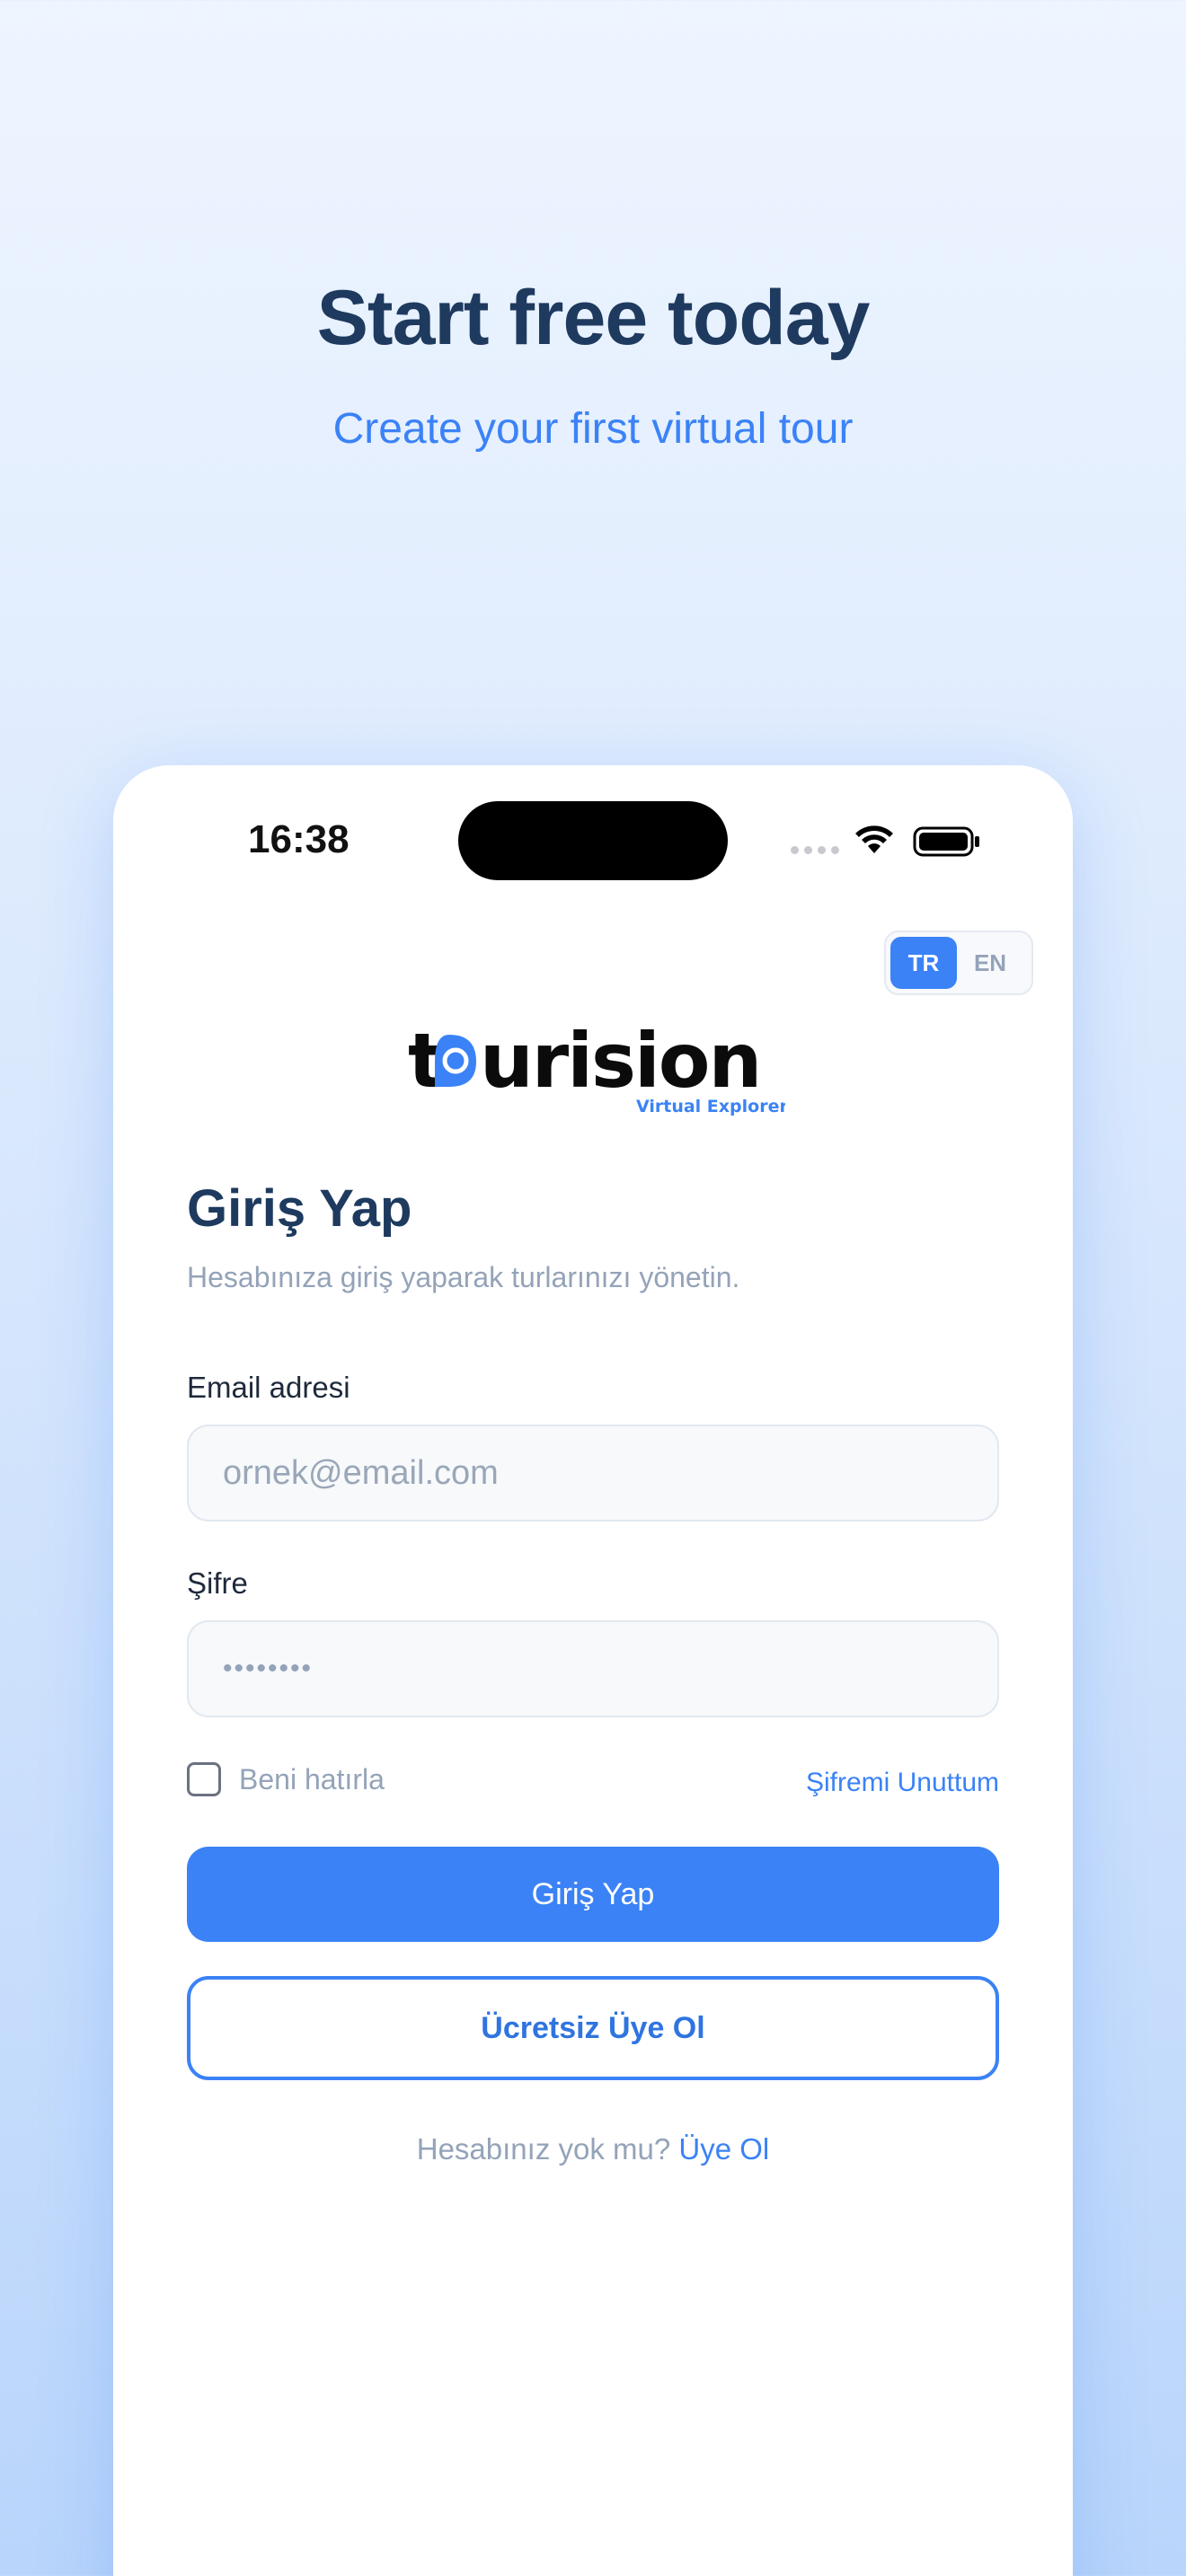 This screenshot has width=1186, height=2576. I want to click on wifi-icon, so click(874, 839).